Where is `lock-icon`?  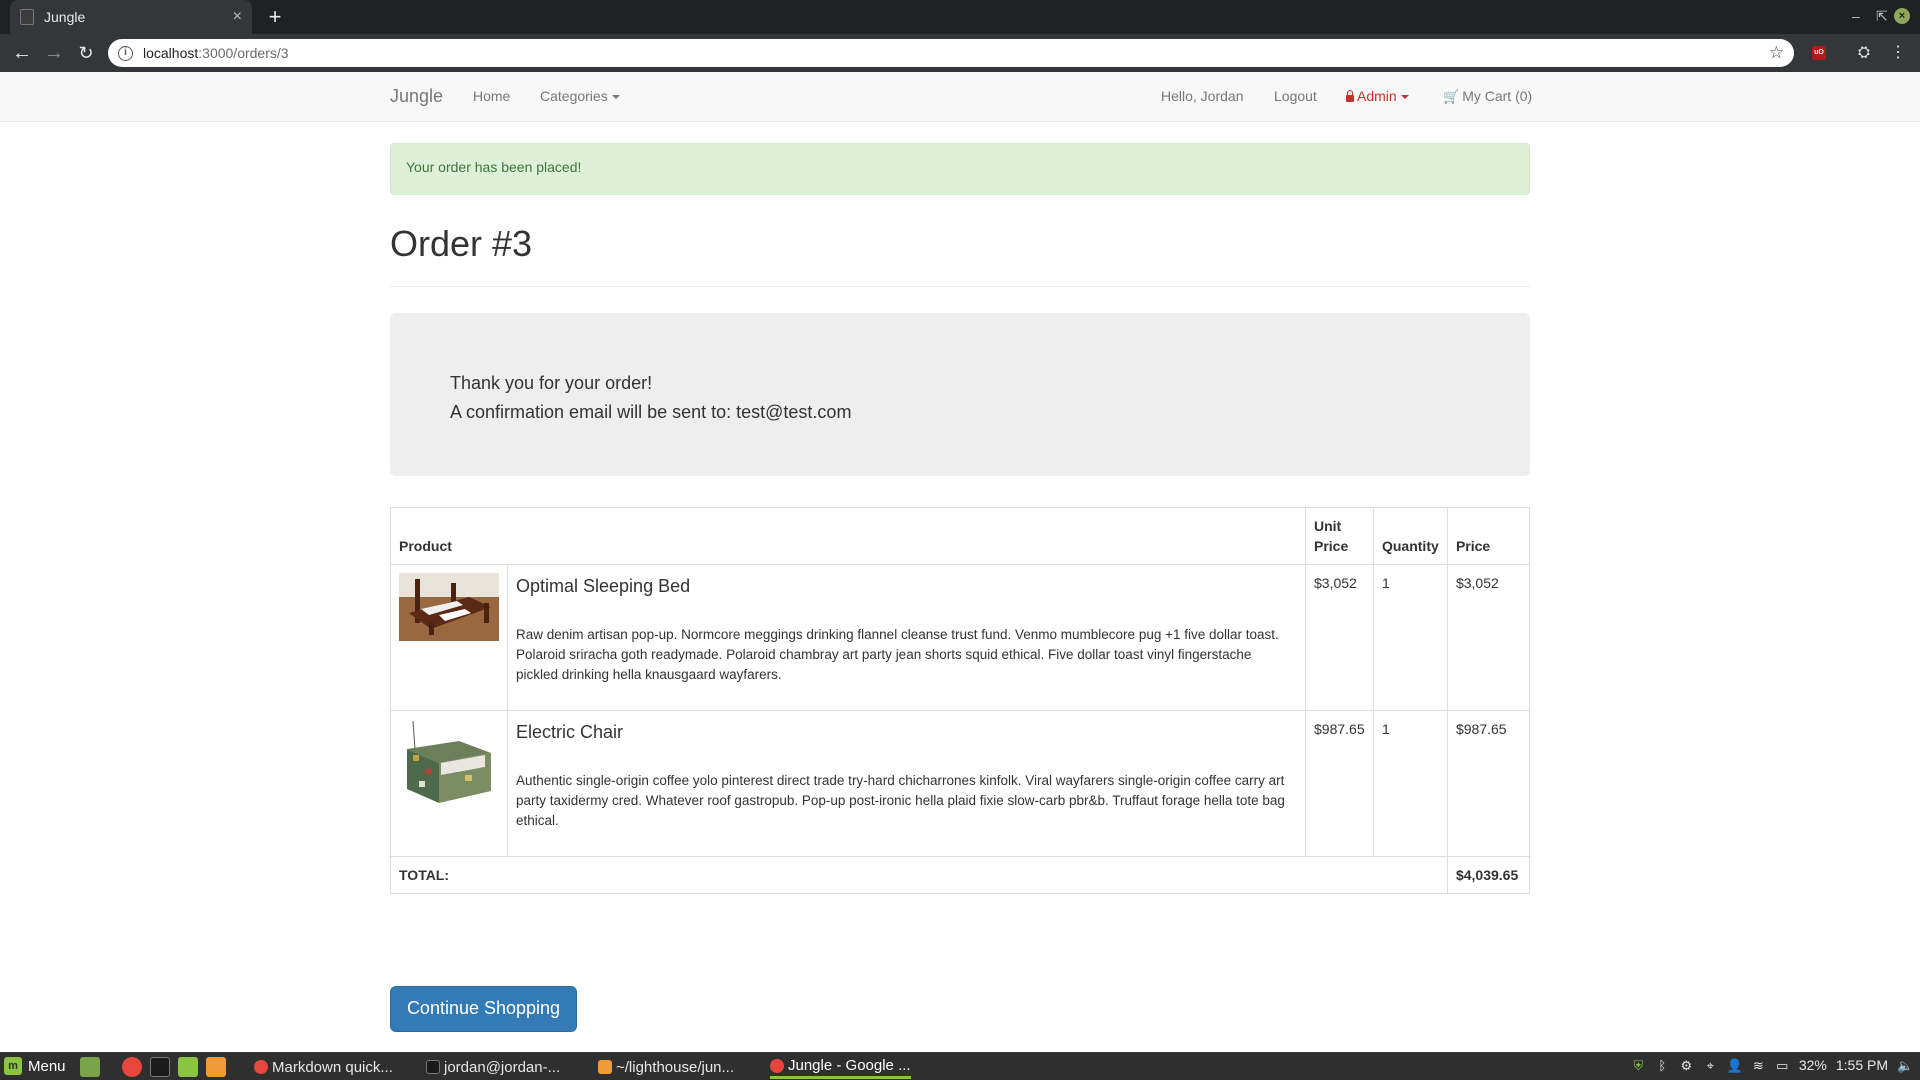 lock-icon is located at coordinates (1350, 96).